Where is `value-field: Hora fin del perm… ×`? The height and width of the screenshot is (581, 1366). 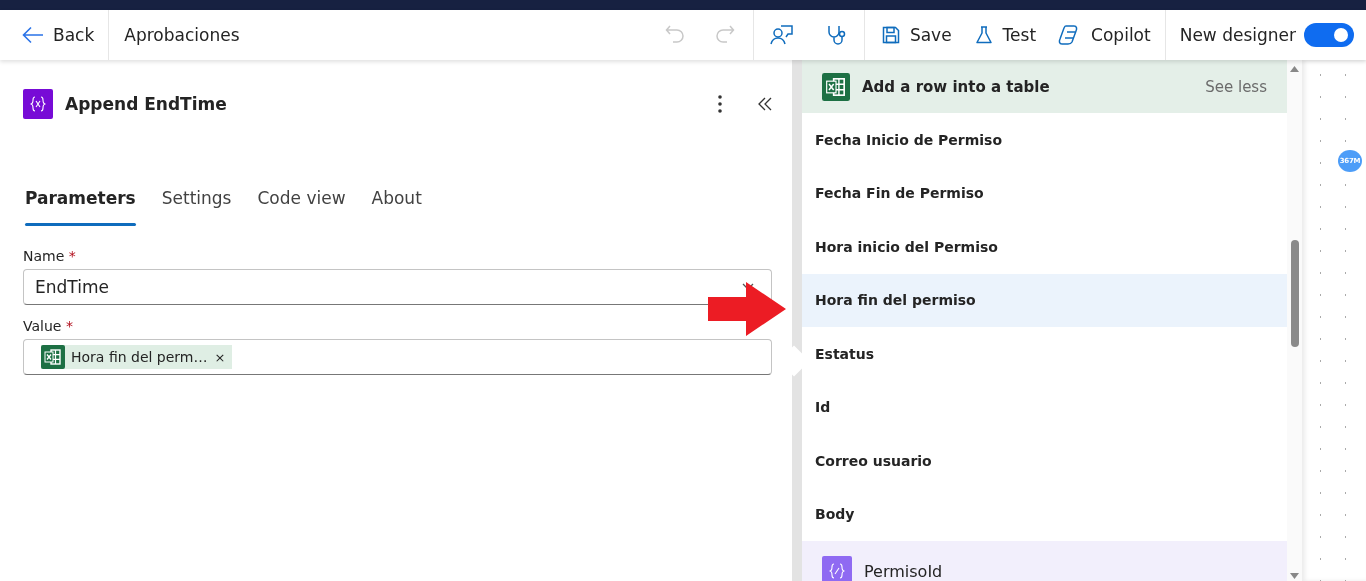
value-field: Hora fin del perm… × is located at coordinates (397, 357).